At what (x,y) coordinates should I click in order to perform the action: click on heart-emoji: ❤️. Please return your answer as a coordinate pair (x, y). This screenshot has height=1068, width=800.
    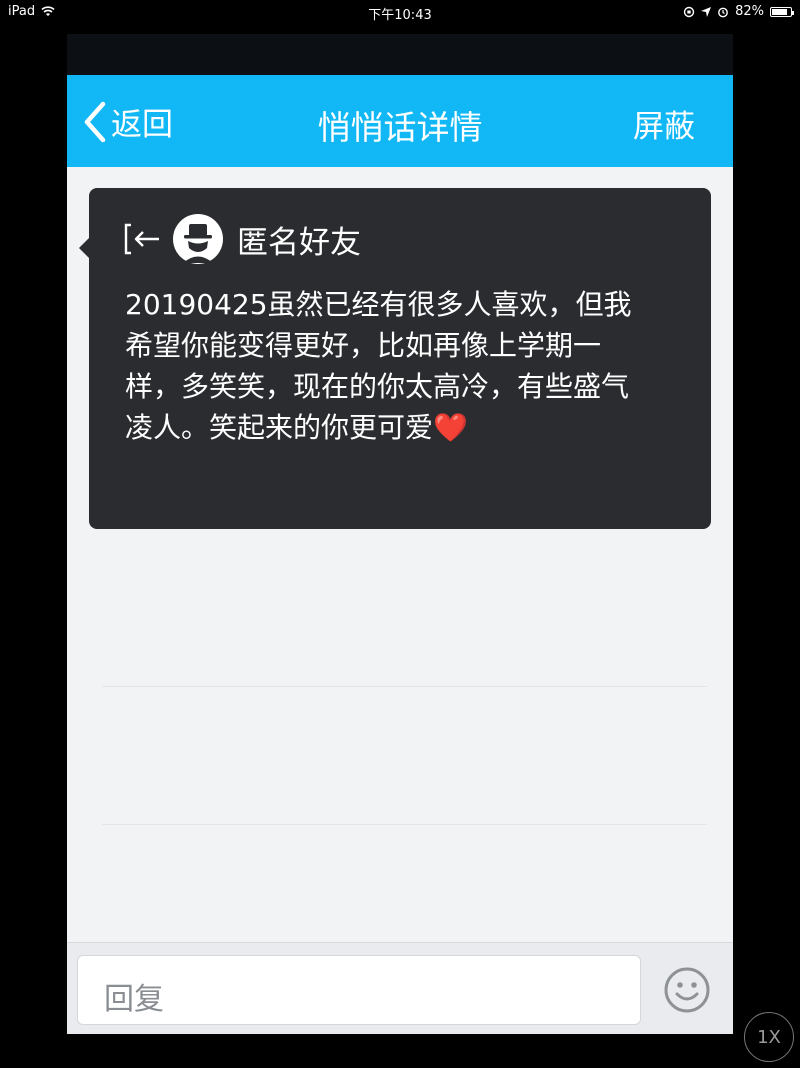
    Looking at the image, I should click on (450, 427).